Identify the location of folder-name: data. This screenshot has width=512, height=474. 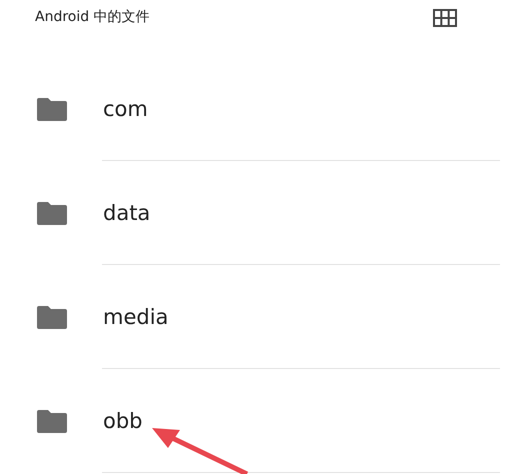
(126, 213).